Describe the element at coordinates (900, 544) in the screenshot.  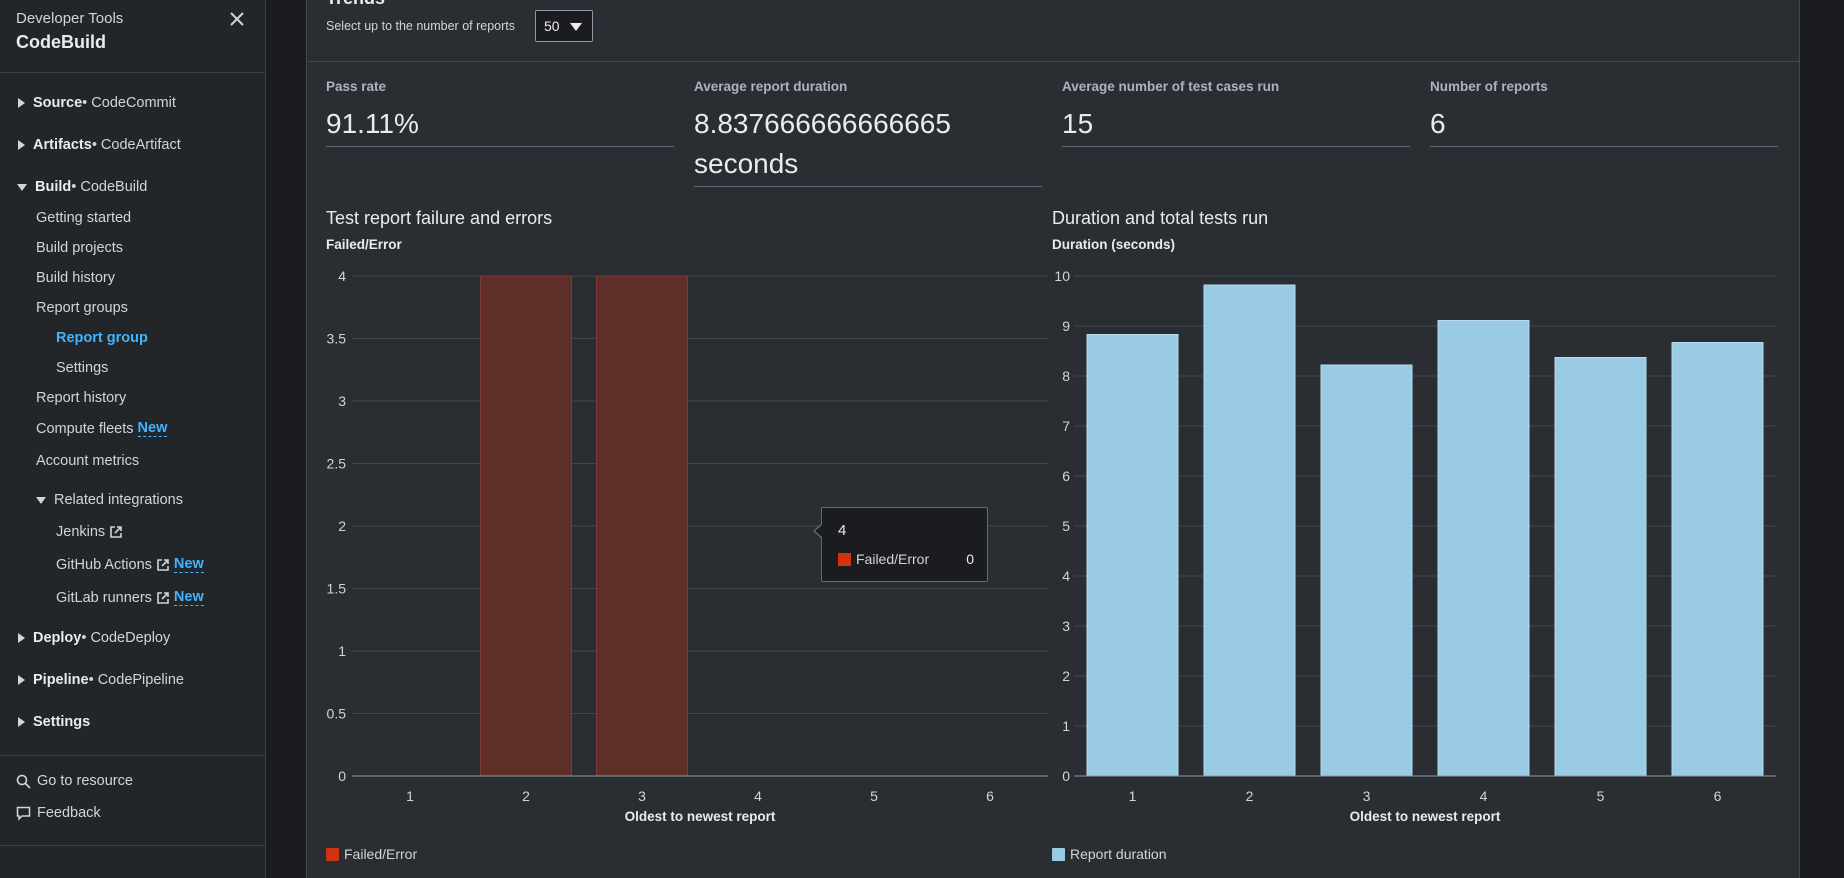
I see `chart-tooltip: 4 Failed/Error 0` at that location.